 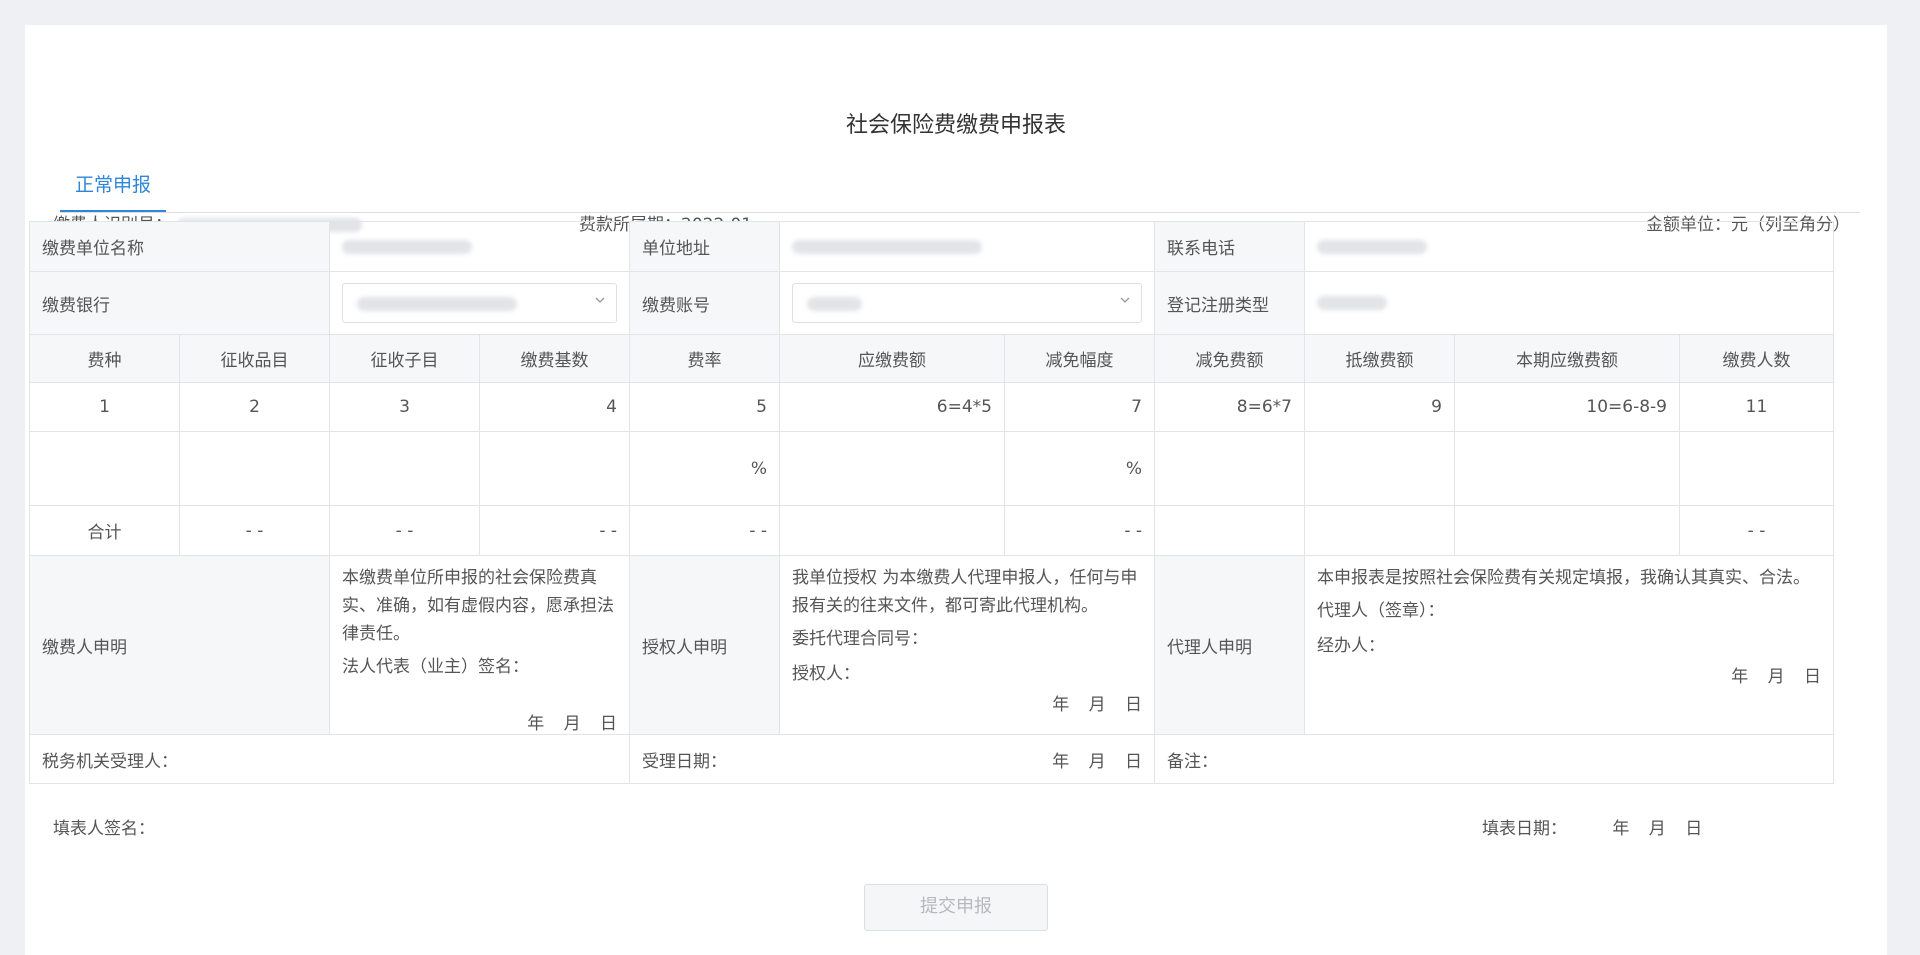 What do you see at coordinates (956, 907) in the screenshot?
I see `submit-declaration-button: 提交申报` at bounding box center [956, 907].